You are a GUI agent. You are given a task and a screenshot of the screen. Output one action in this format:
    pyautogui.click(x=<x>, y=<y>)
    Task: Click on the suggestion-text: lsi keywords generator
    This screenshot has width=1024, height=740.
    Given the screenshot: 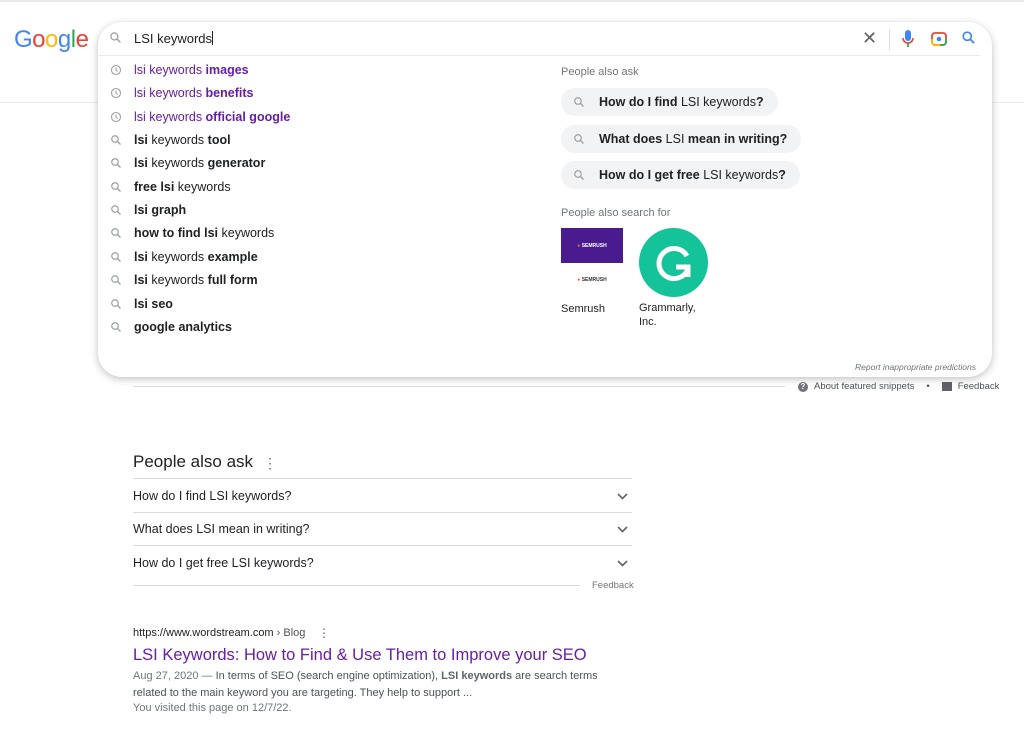 What is the action you would take?
    pyautogui.click(x=199, y=163)
    